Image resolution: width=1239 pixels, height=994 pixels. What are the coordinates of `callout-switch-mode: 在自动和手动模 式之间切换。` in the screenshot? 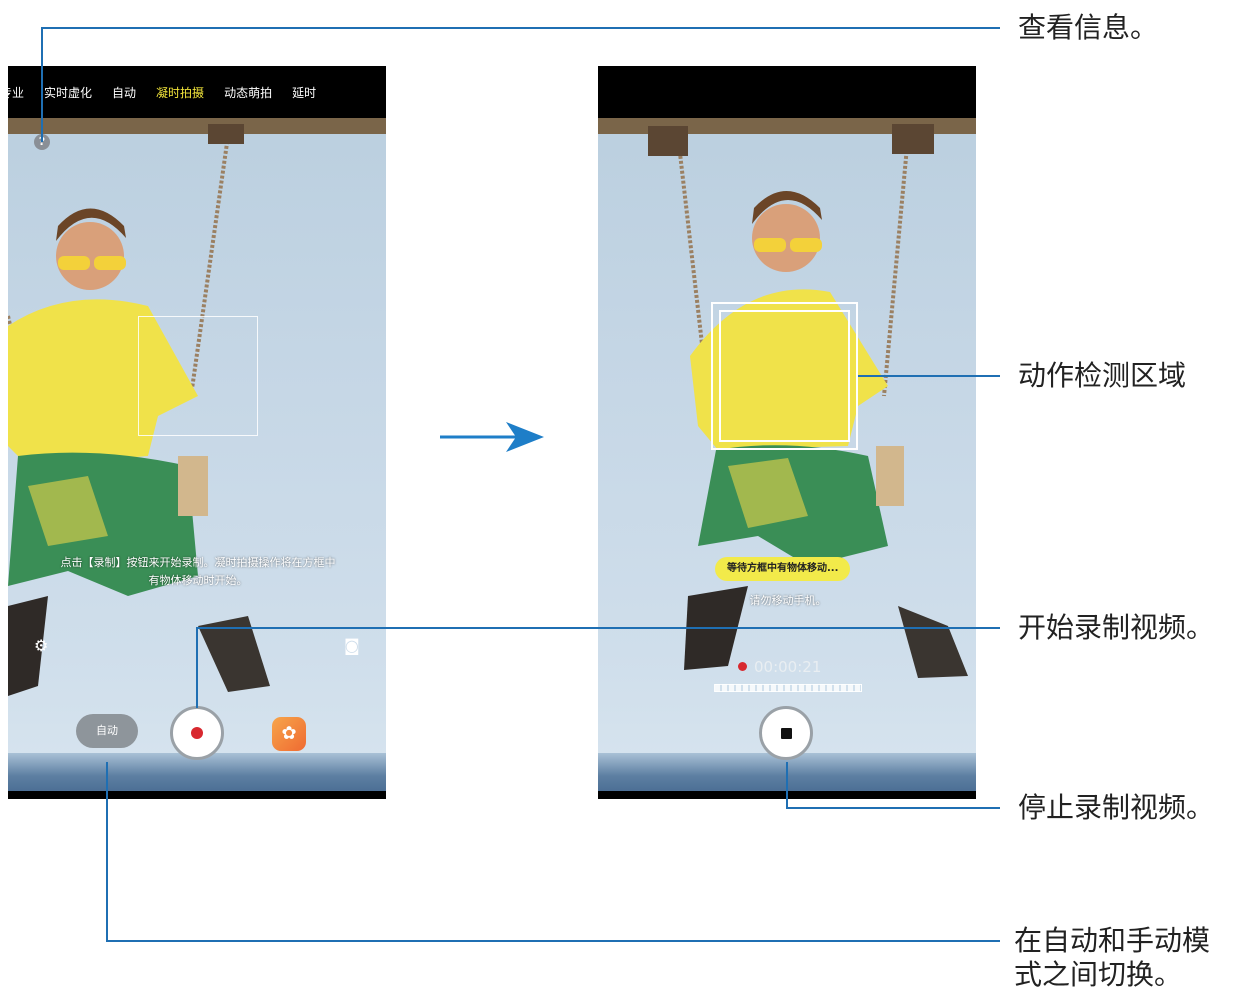 It's located at (1112, 958).